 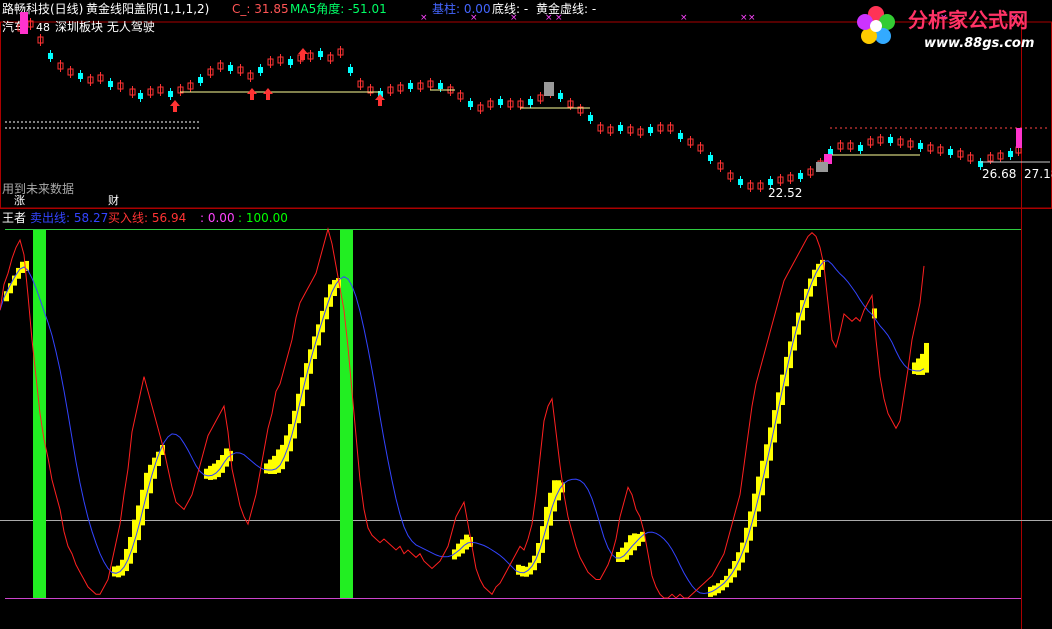 What do you see at coordinates (968, 20) in the screenshot?
I see `logo-title: 分析家公式网` at bounding box center [968, 20].